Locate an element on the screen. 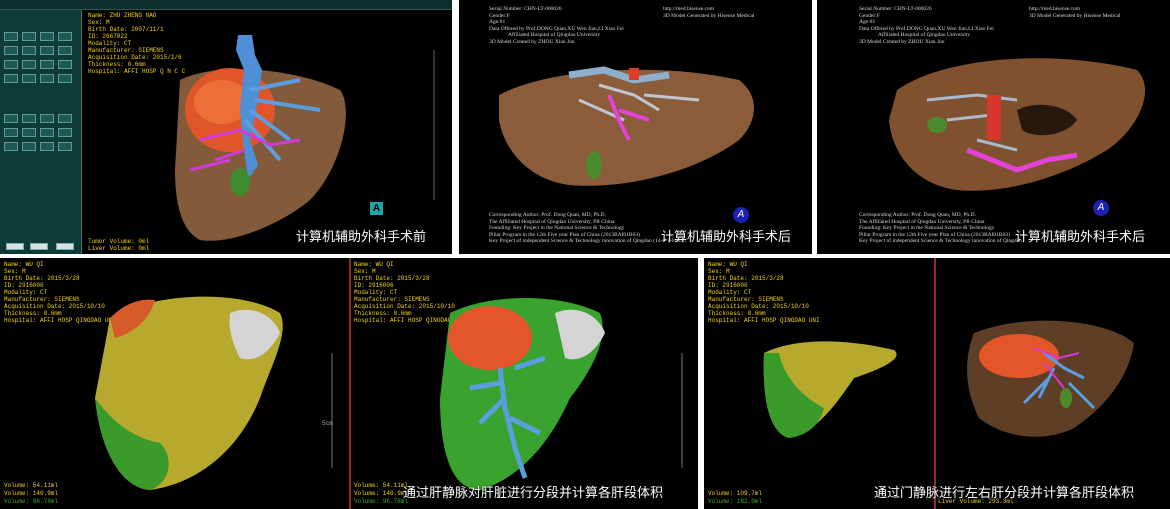  volume-left-2: Volume: 140.9ml is located at coordinates (31, 493).